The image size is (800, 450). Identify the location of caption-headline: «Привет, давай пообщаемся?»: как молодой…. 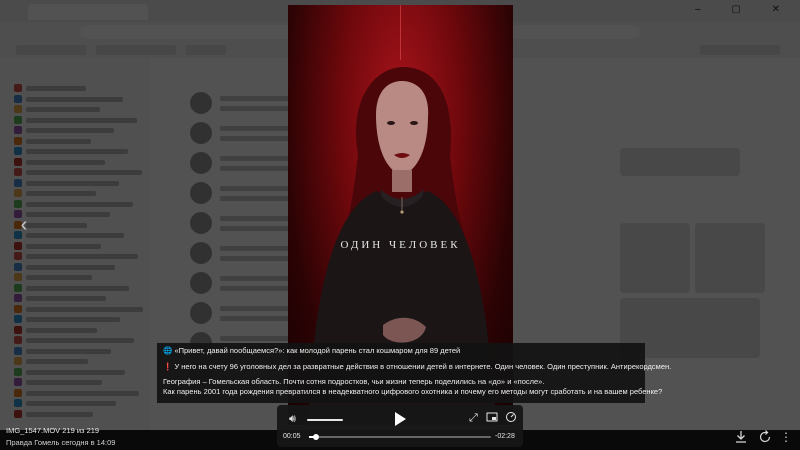
(317, 350).